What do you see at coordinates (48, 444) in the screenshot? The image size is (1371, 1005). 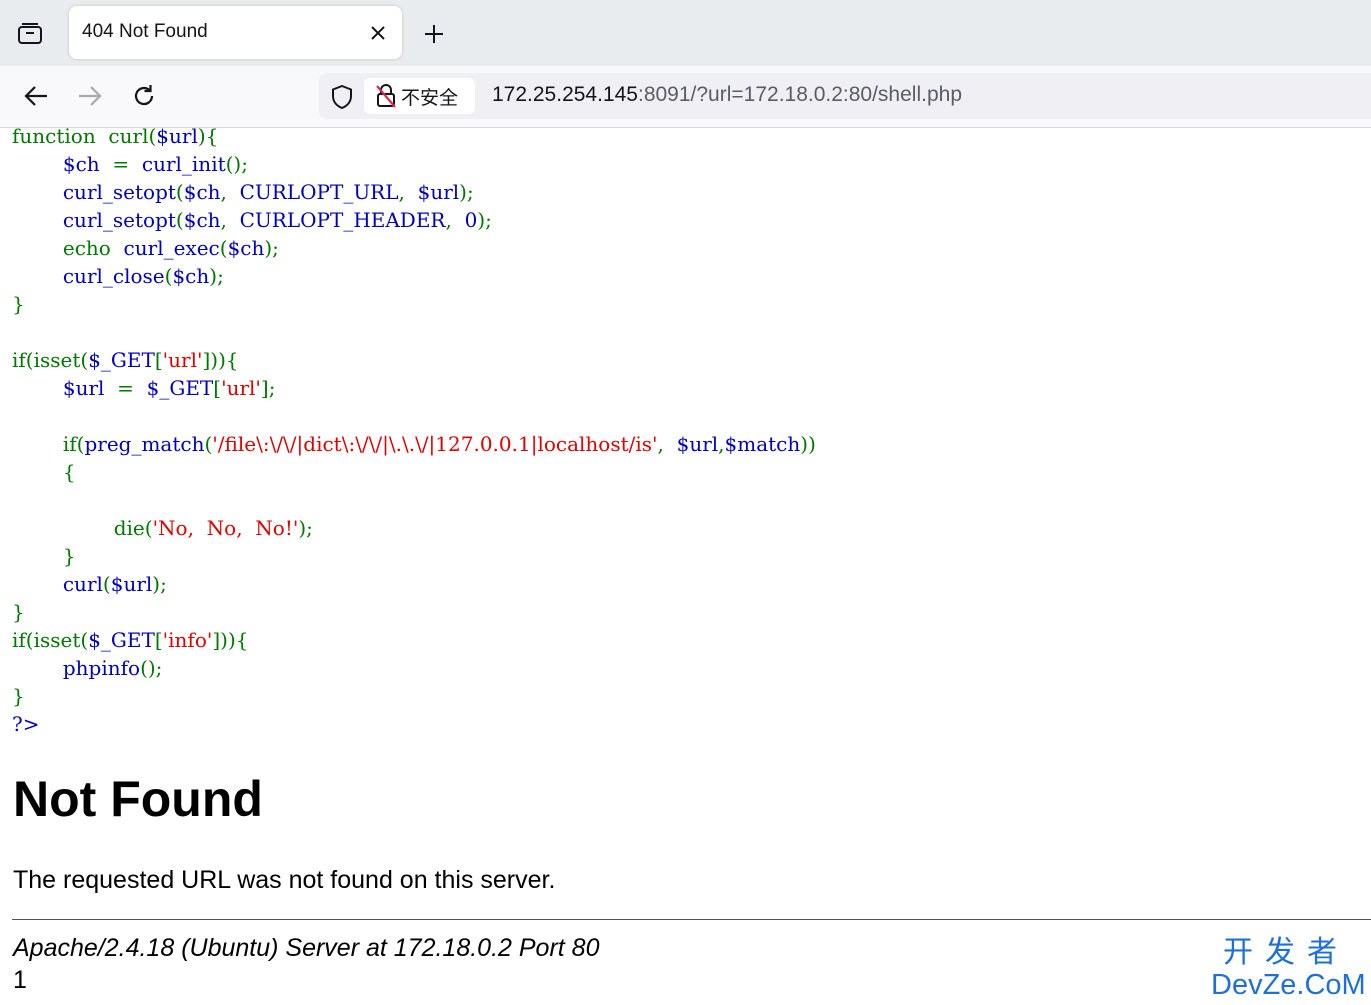 I see `code-token: if(` at bounding box center [48, 444].